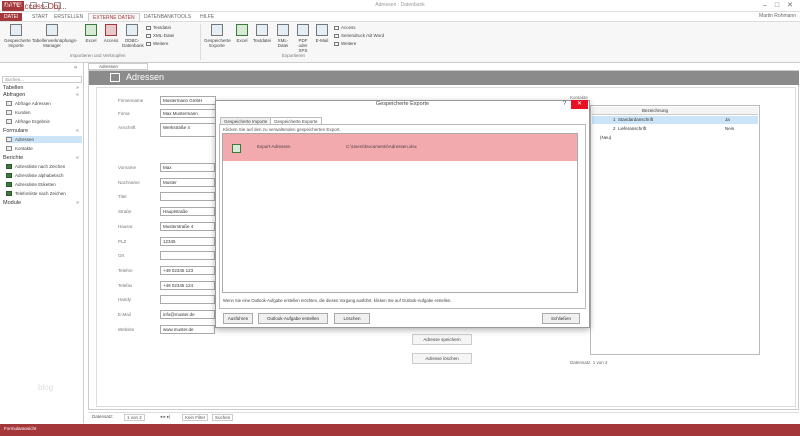 This screenshot has width=800, height=436. What do you see at coordinates (44, 166) in the screenshot?
I see `nav-item-report: Adressliste nach Zeichen` at bounding box center [44, 166].